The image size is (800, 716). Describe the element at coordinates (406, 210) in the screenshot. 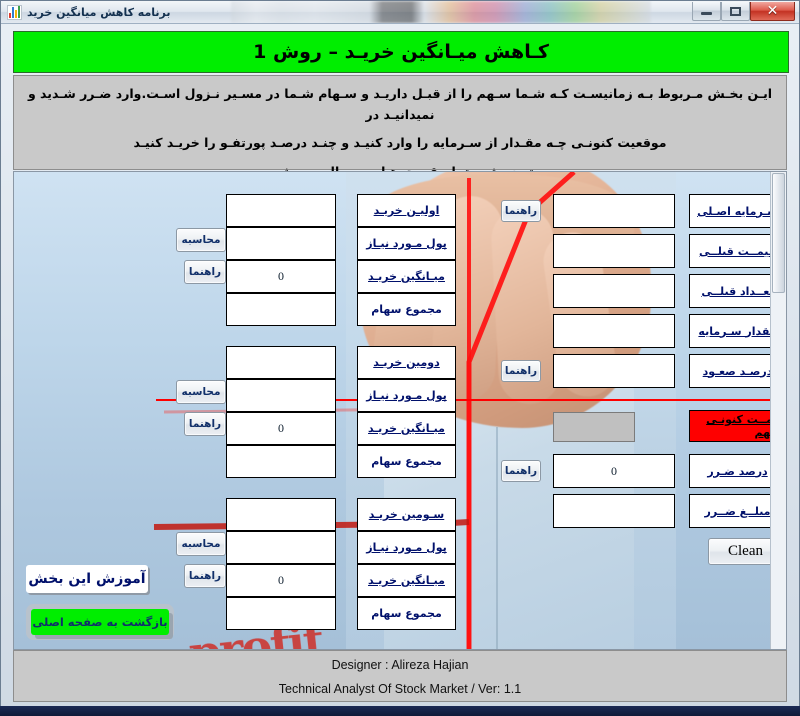

I see `label-purchase1-price: اولیـن خریـد` at that location.